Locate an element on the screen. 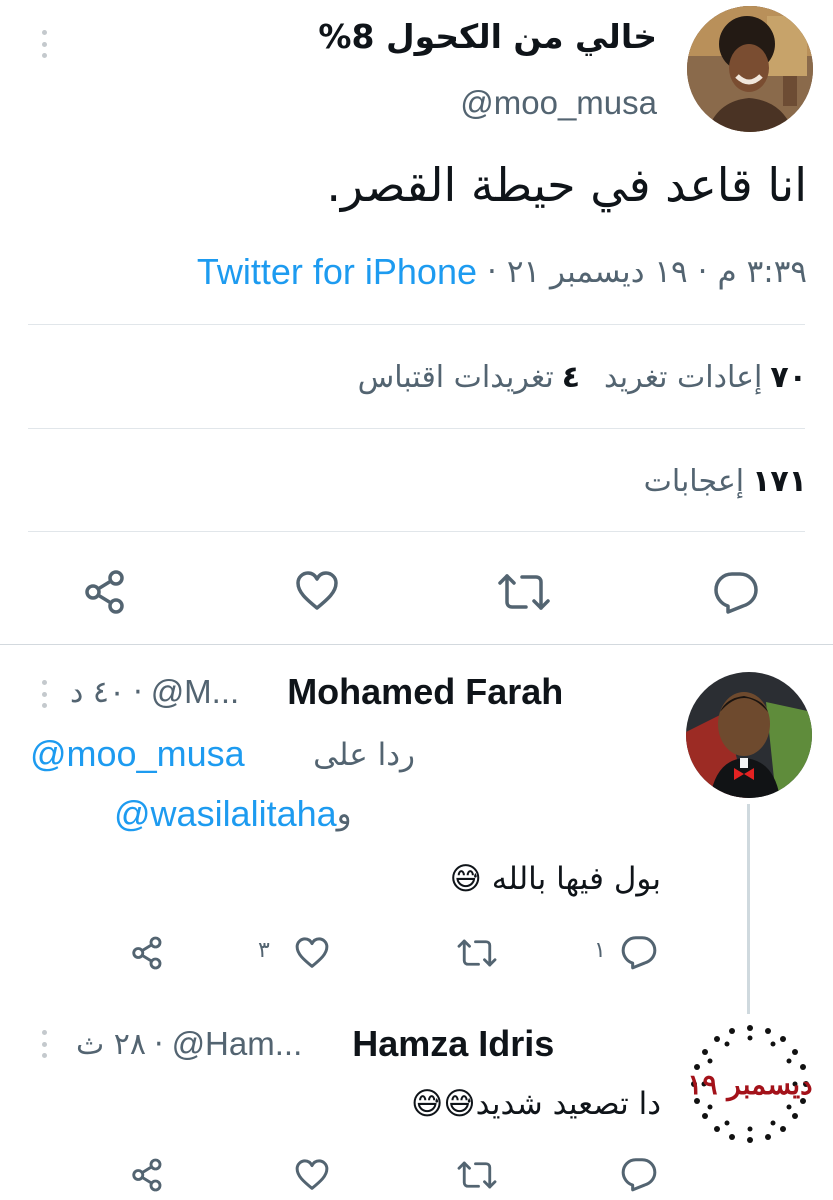  reply-2-share-icon is located at coordinates (148, 1175).